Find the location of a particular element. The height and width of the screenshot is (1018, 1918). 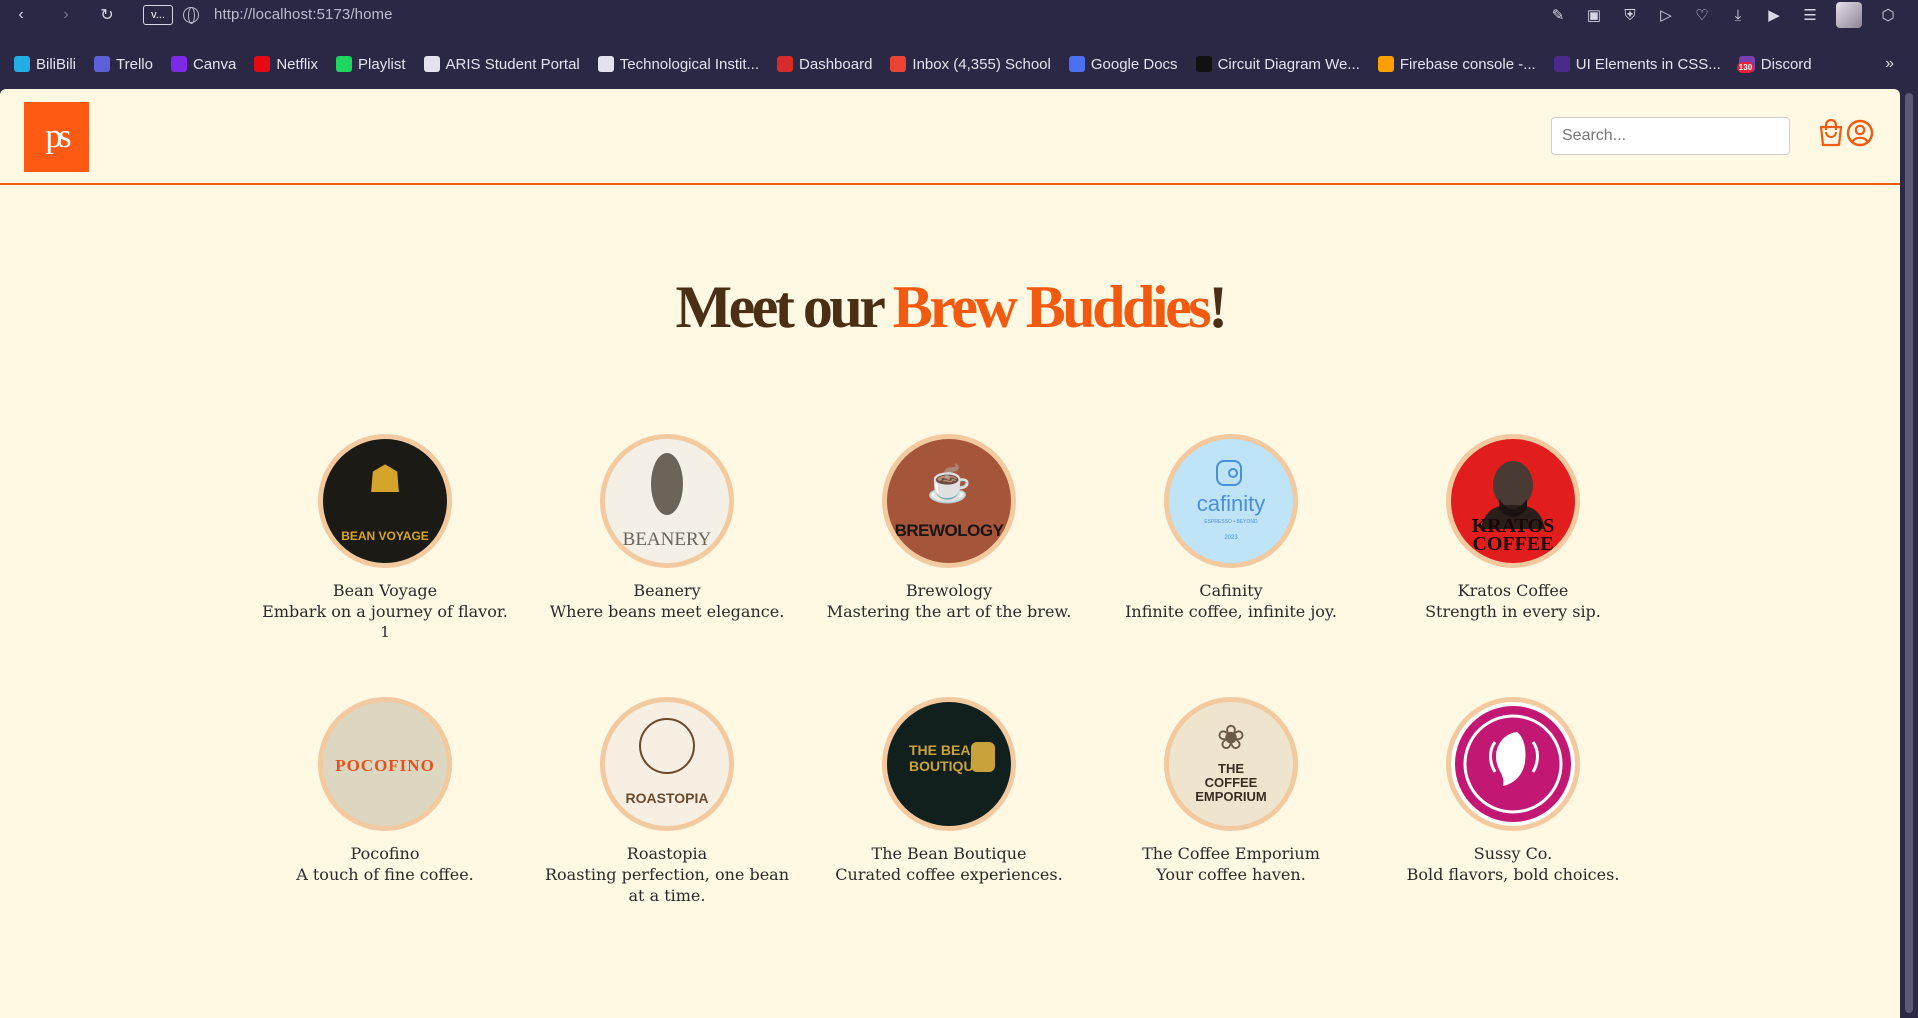

docs-icon is located at coordinates (1076, 64).